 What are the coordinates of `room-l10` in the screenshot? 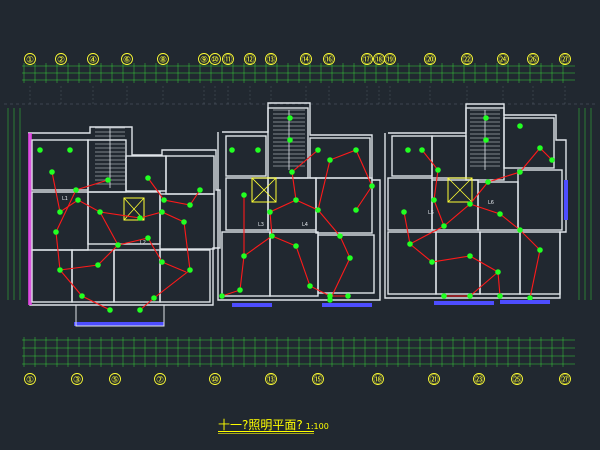 It's located at (185, 276).